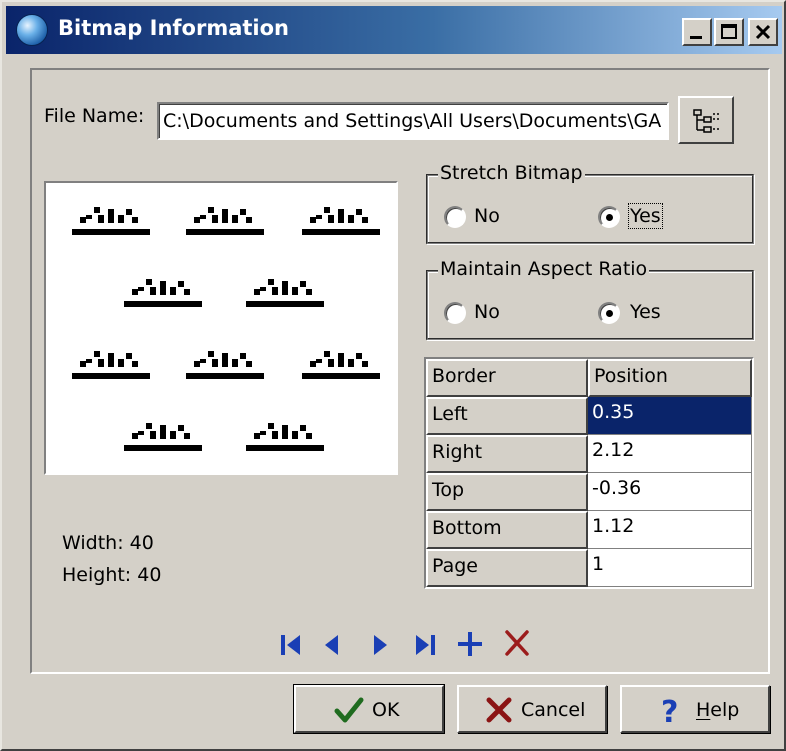  What do you see at coordinates (670, 492) in the screenshot?
I see `position-cell-top: -0.36` at bounding box center [670, 492].